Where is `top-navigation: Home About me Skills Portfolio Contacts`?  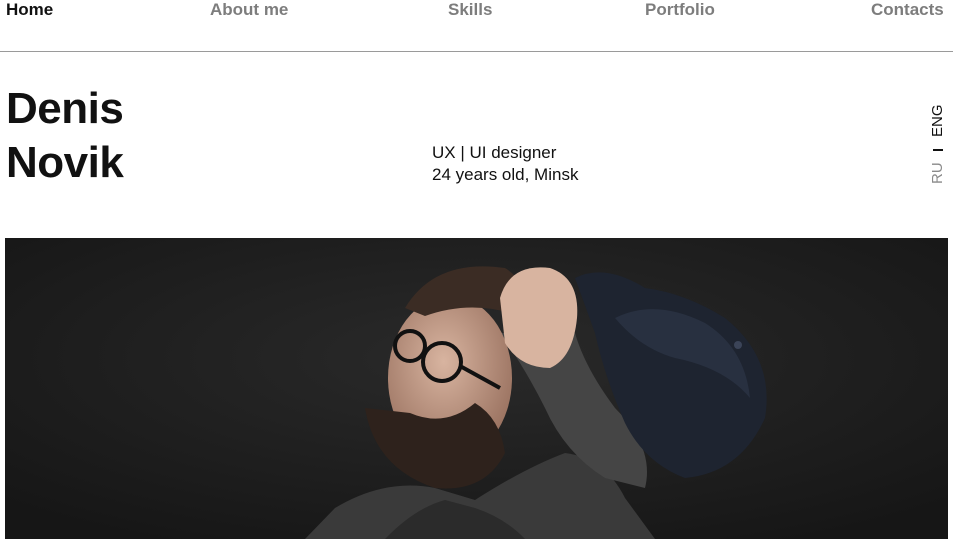
top-navigation: Home About me Skills Portfolio Contacts is located at coordinates (476, 26).